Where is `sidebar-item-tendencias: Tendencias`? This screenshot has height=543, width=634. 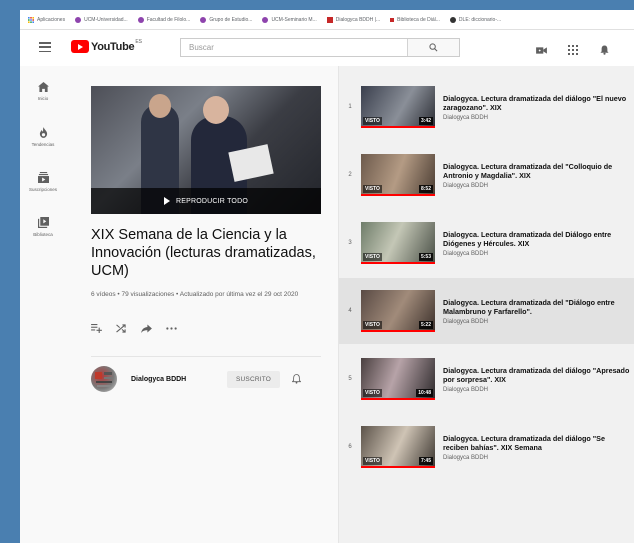 sidebar-item-tendencias: Tendencias is located at coordinates (43, 133).